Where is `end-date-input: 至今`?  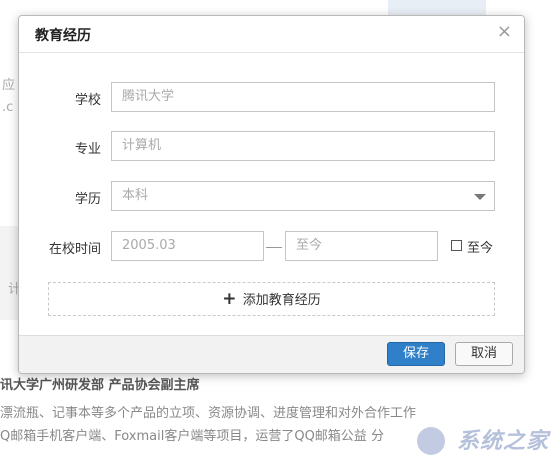
end-date-input: 至今 is located at coordinates (361, 246).